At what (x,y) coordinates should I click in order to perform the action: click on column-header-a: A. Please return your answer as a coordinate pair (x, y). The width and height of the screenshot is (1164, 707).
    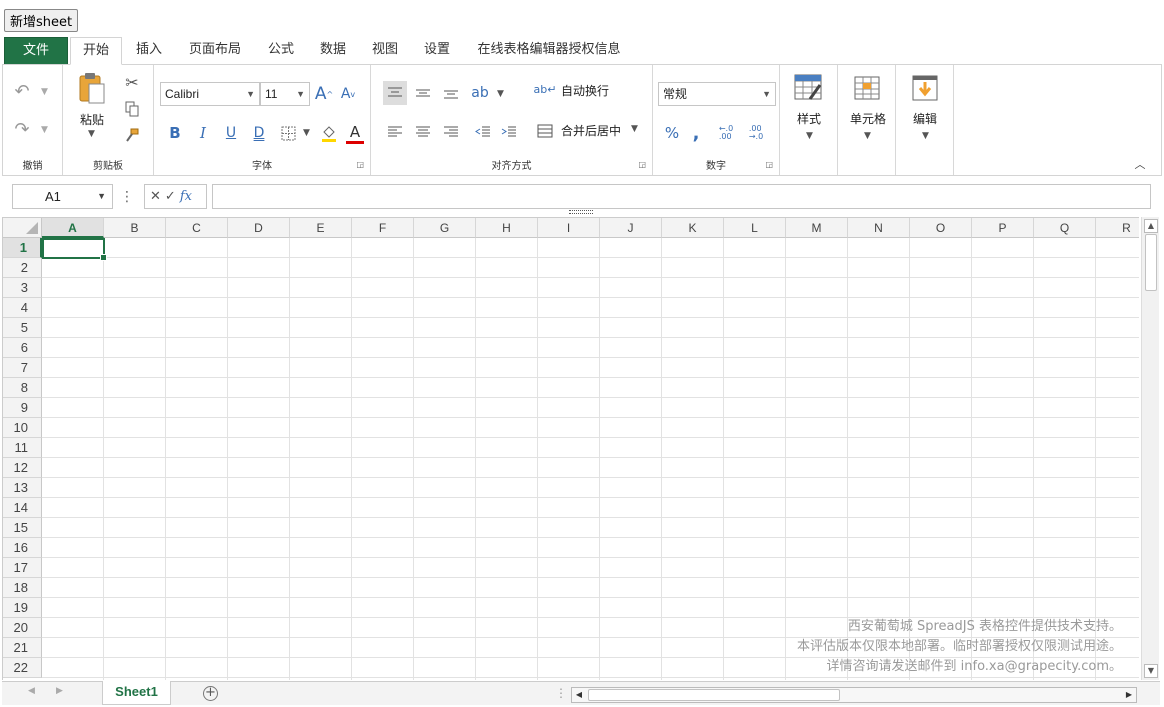
    Looking at the image, I should click on (73, 228).